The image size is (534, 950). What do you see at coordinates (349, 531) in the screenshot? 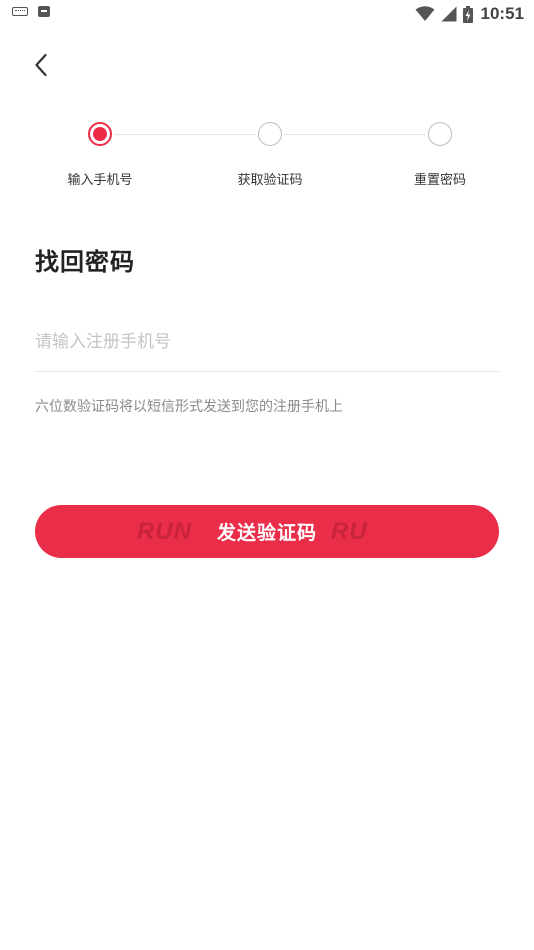
I see `button-watermark: RU` at bounding box center [349, 531].